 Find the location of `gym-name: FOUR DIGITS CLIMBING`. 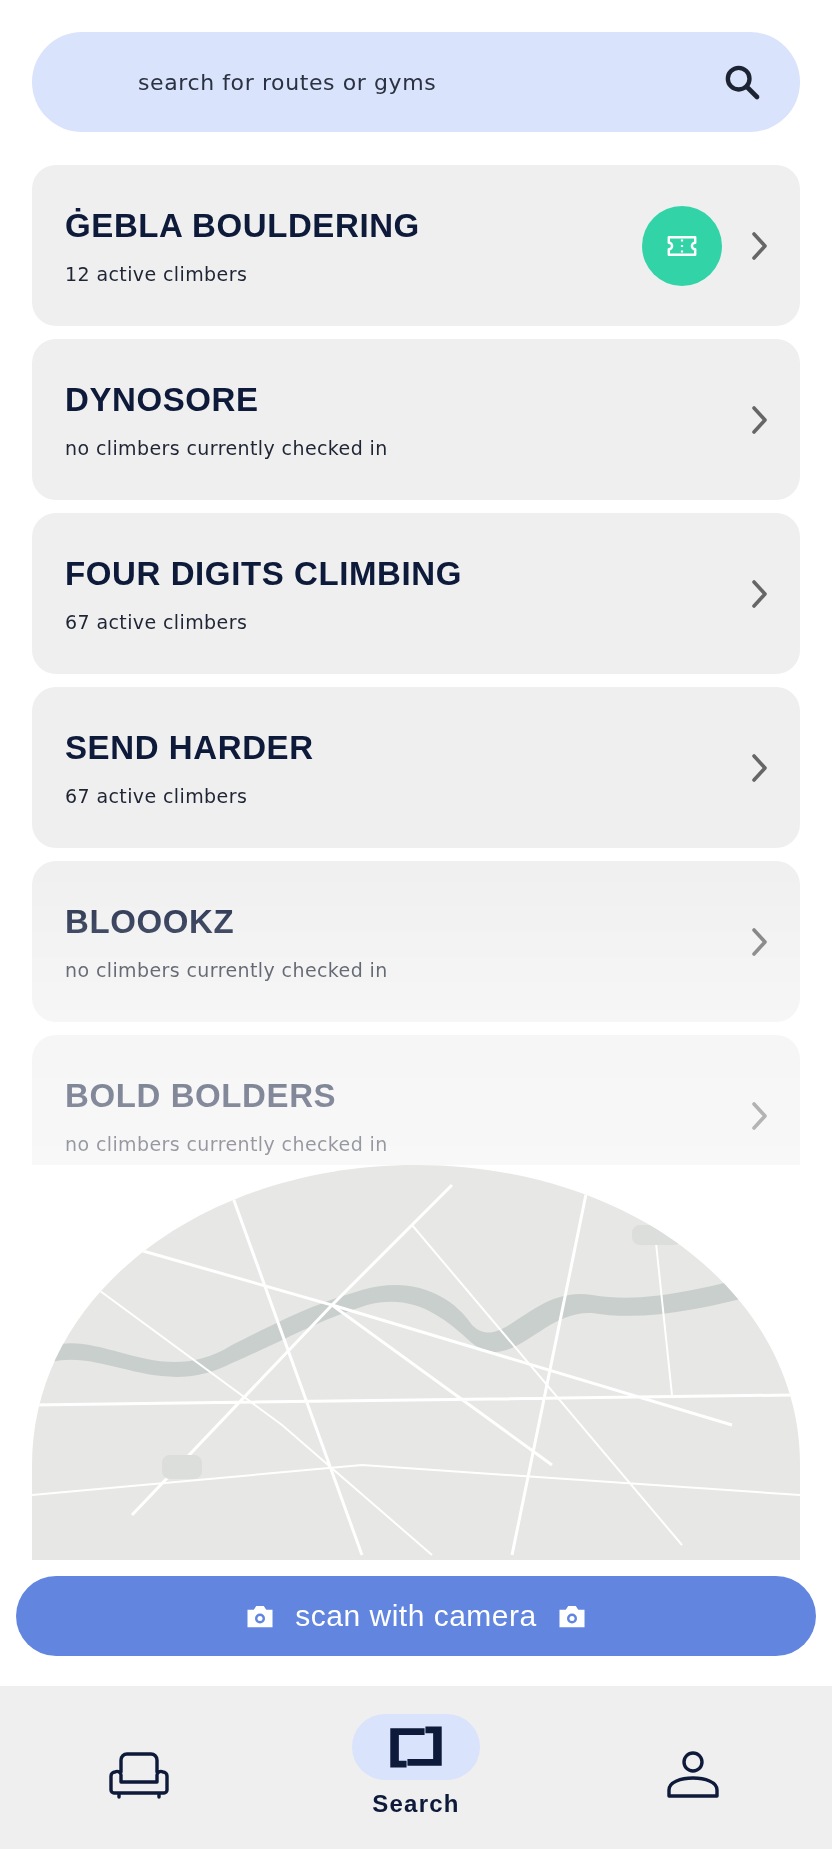

gym-name: FOUR DIGITS CLIMBING is located at coordinates (264, 573).